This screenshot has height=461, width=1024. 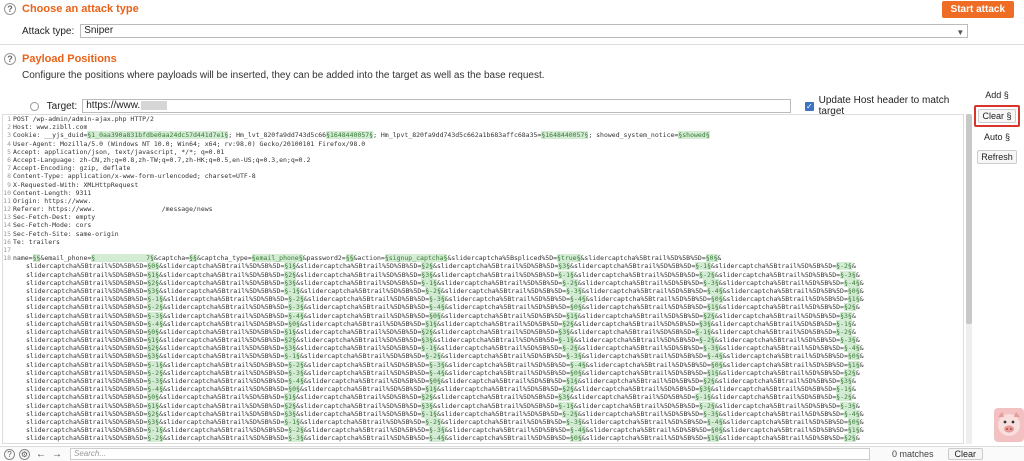 What do you see at coordinates (437, 106) in the screenshot?
I see `target-input: https://www.` at bounding box center [437, 106].